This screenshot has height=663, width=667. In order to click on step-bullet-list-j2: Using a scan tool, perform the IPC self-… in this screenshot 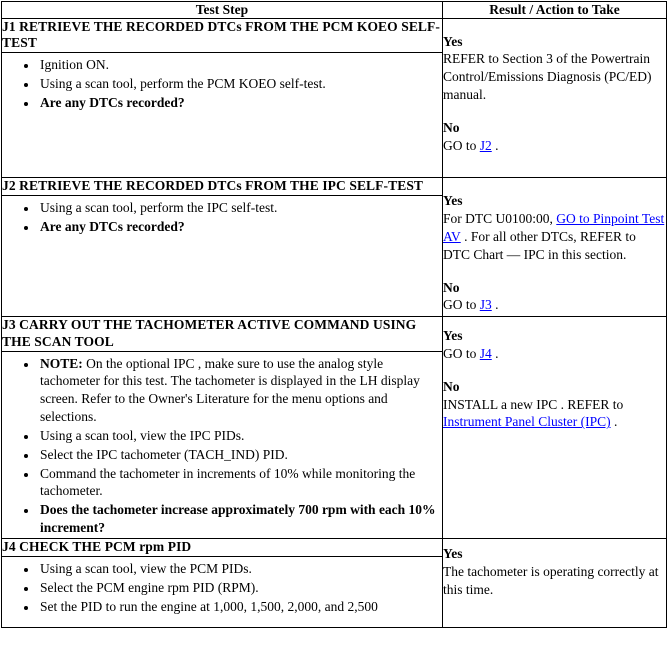, I will do `click(222, 217)`.